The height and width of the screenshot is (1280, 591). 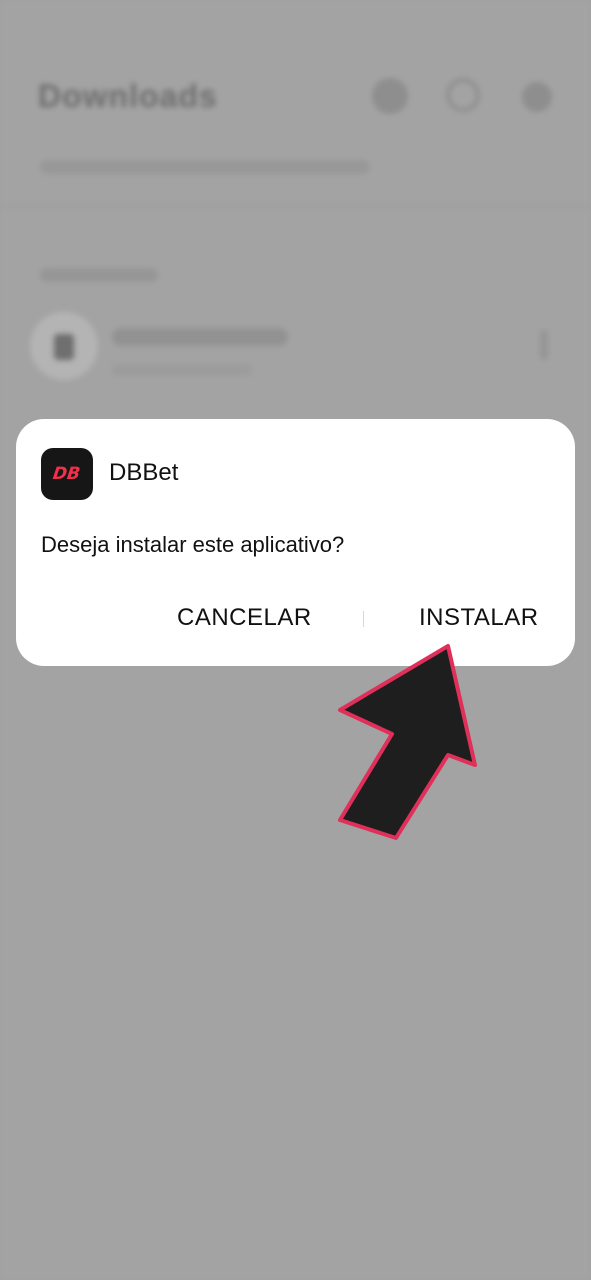 I want to click on install-button: INSTALAR, so click(x=479, y=618).